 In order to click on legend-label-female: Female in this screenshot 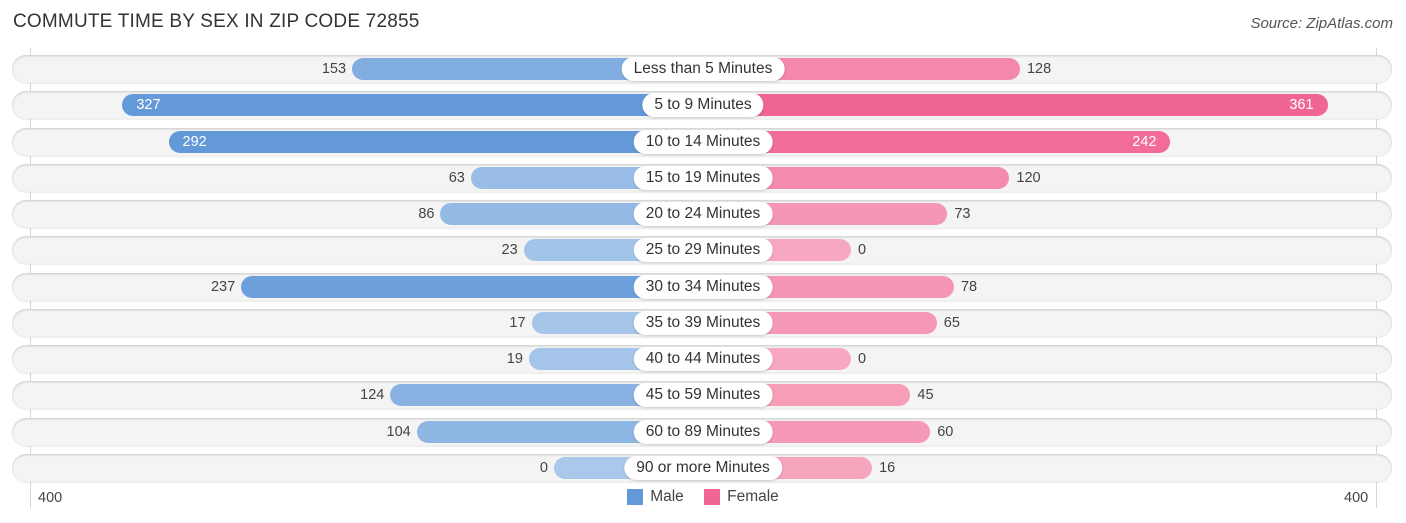, I will do `click(753, 496)`.